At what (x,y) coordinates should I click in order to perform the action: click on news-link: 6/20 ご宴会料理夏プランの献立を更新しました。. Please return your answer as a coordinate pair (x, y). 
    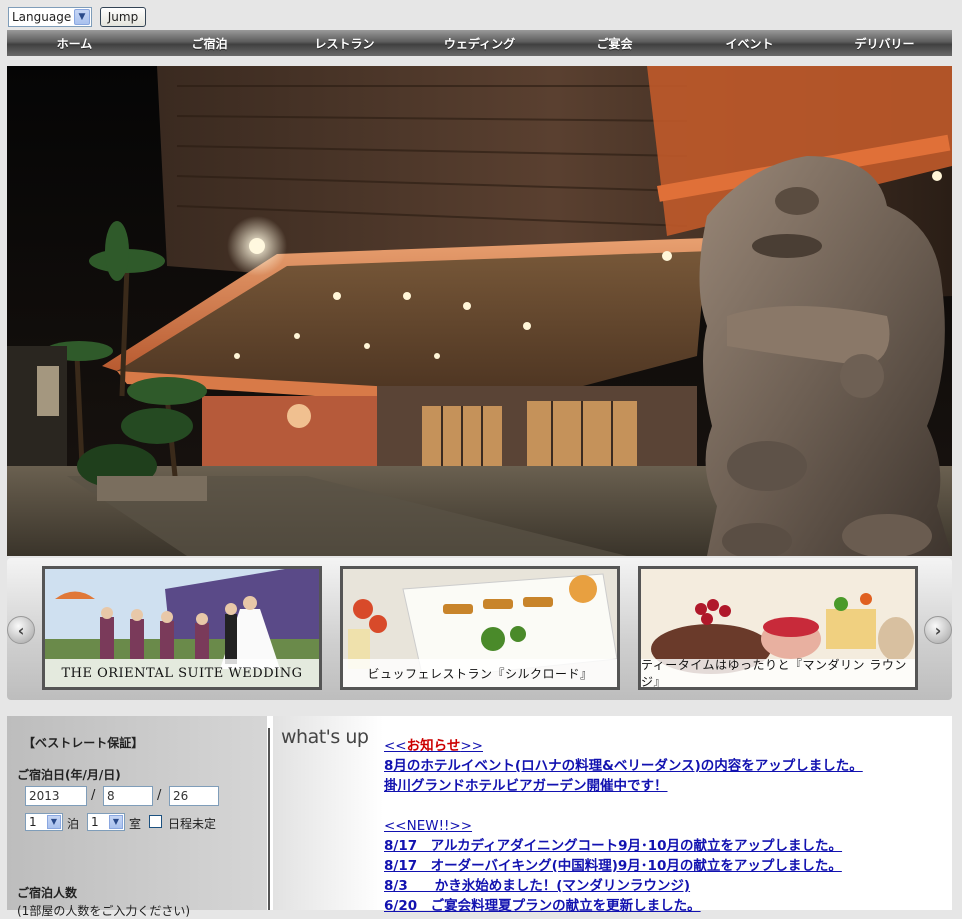
    Looking at the image, I should click on (664, 906).